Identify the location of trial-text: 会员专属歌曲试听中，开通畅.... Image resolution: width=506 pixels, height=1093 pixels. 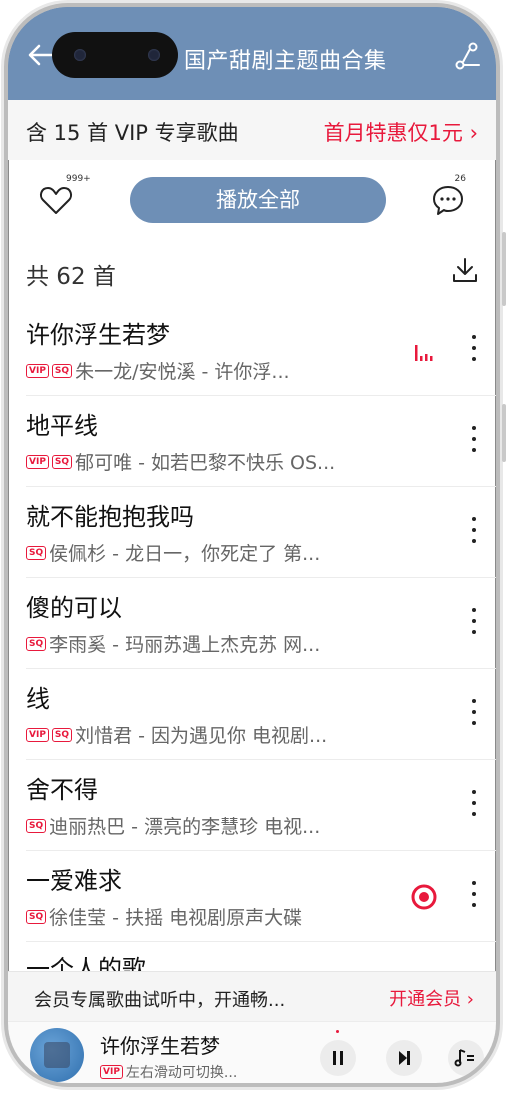
(160, 1000).